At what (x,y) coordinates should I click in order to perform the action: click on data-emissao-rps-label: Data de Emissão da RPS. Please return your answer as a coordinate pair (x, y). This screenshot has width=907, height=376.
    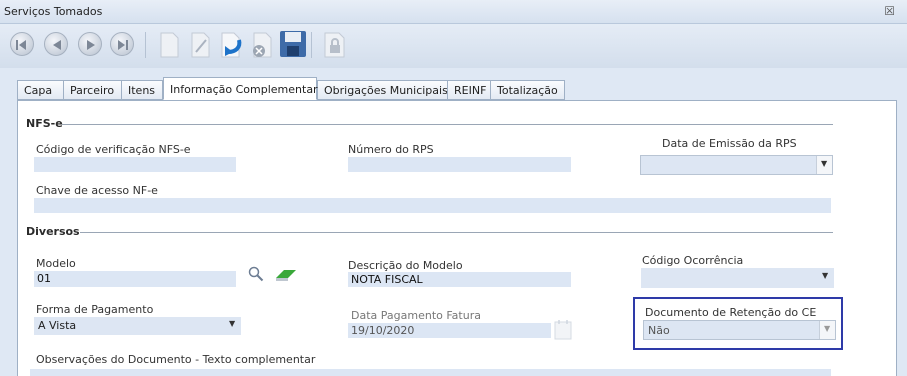
    Looking at the image, I should click on (729, 143).